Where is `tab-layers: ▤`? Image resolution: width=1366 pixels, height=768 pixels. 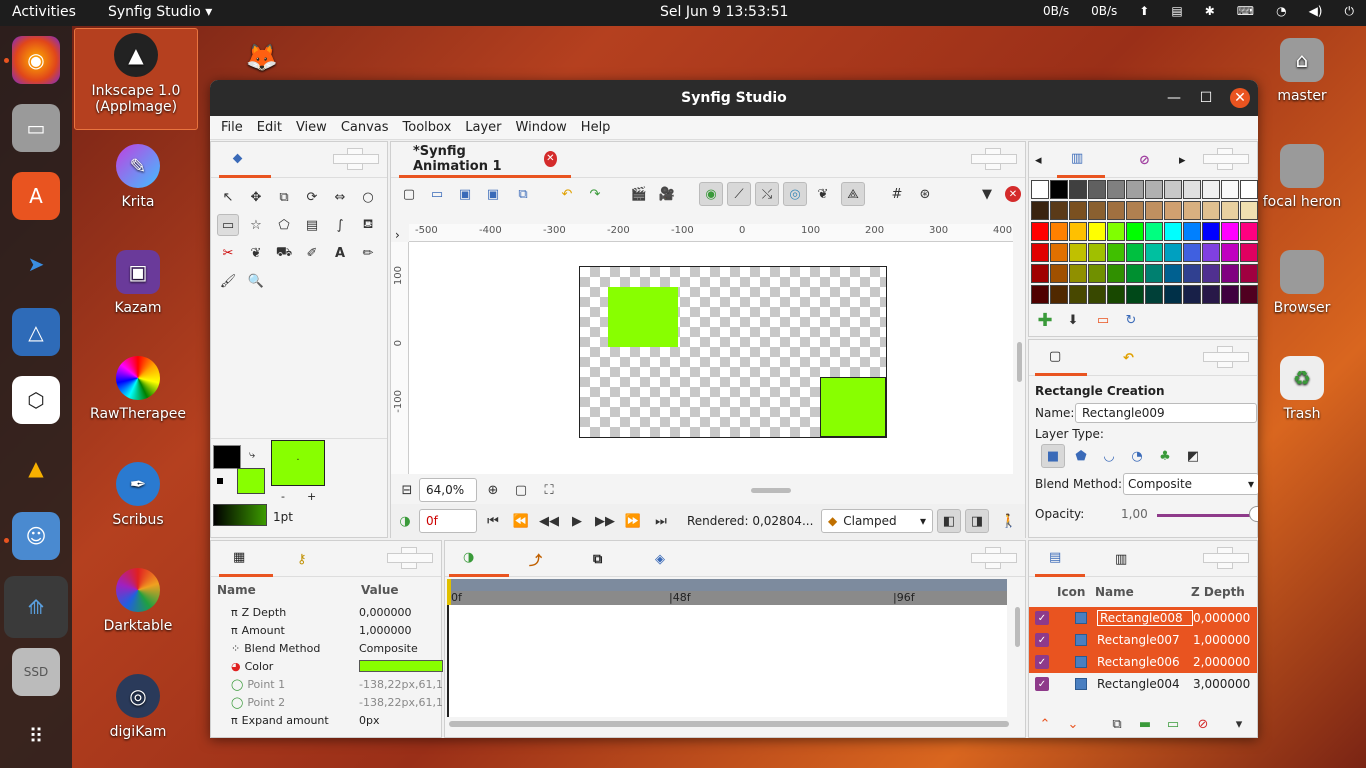
tab-layers: ▤ is located at coordinates (1060, 559).